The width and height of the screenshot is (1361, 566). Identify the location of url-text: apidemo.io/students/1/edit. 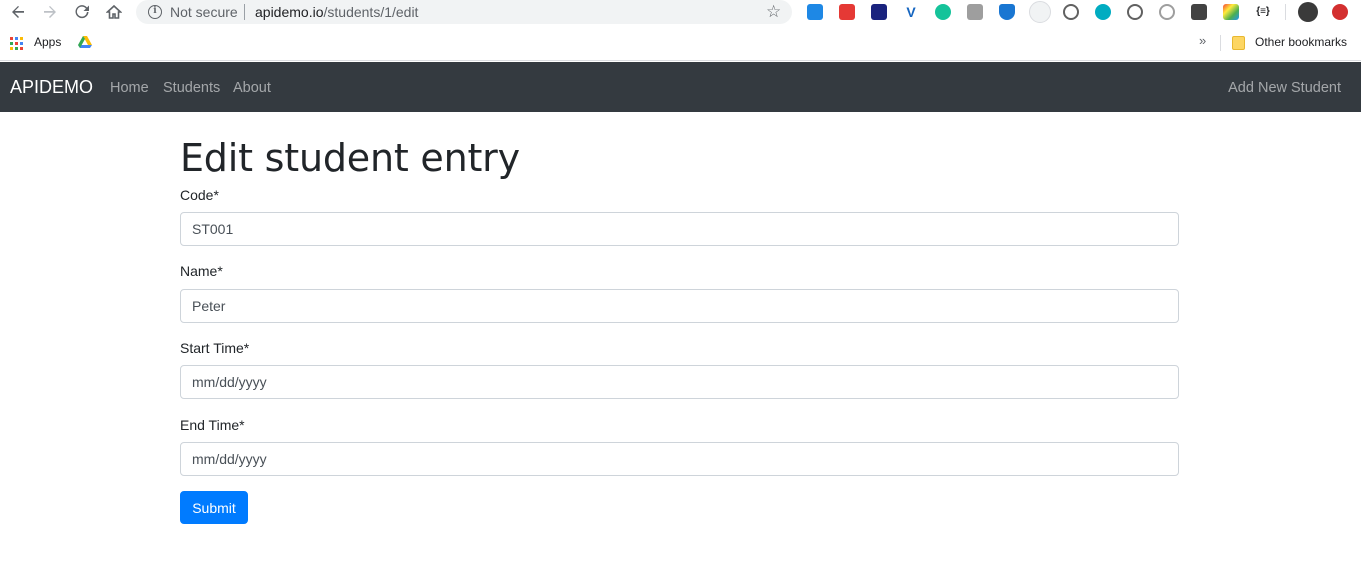
(336, 12).